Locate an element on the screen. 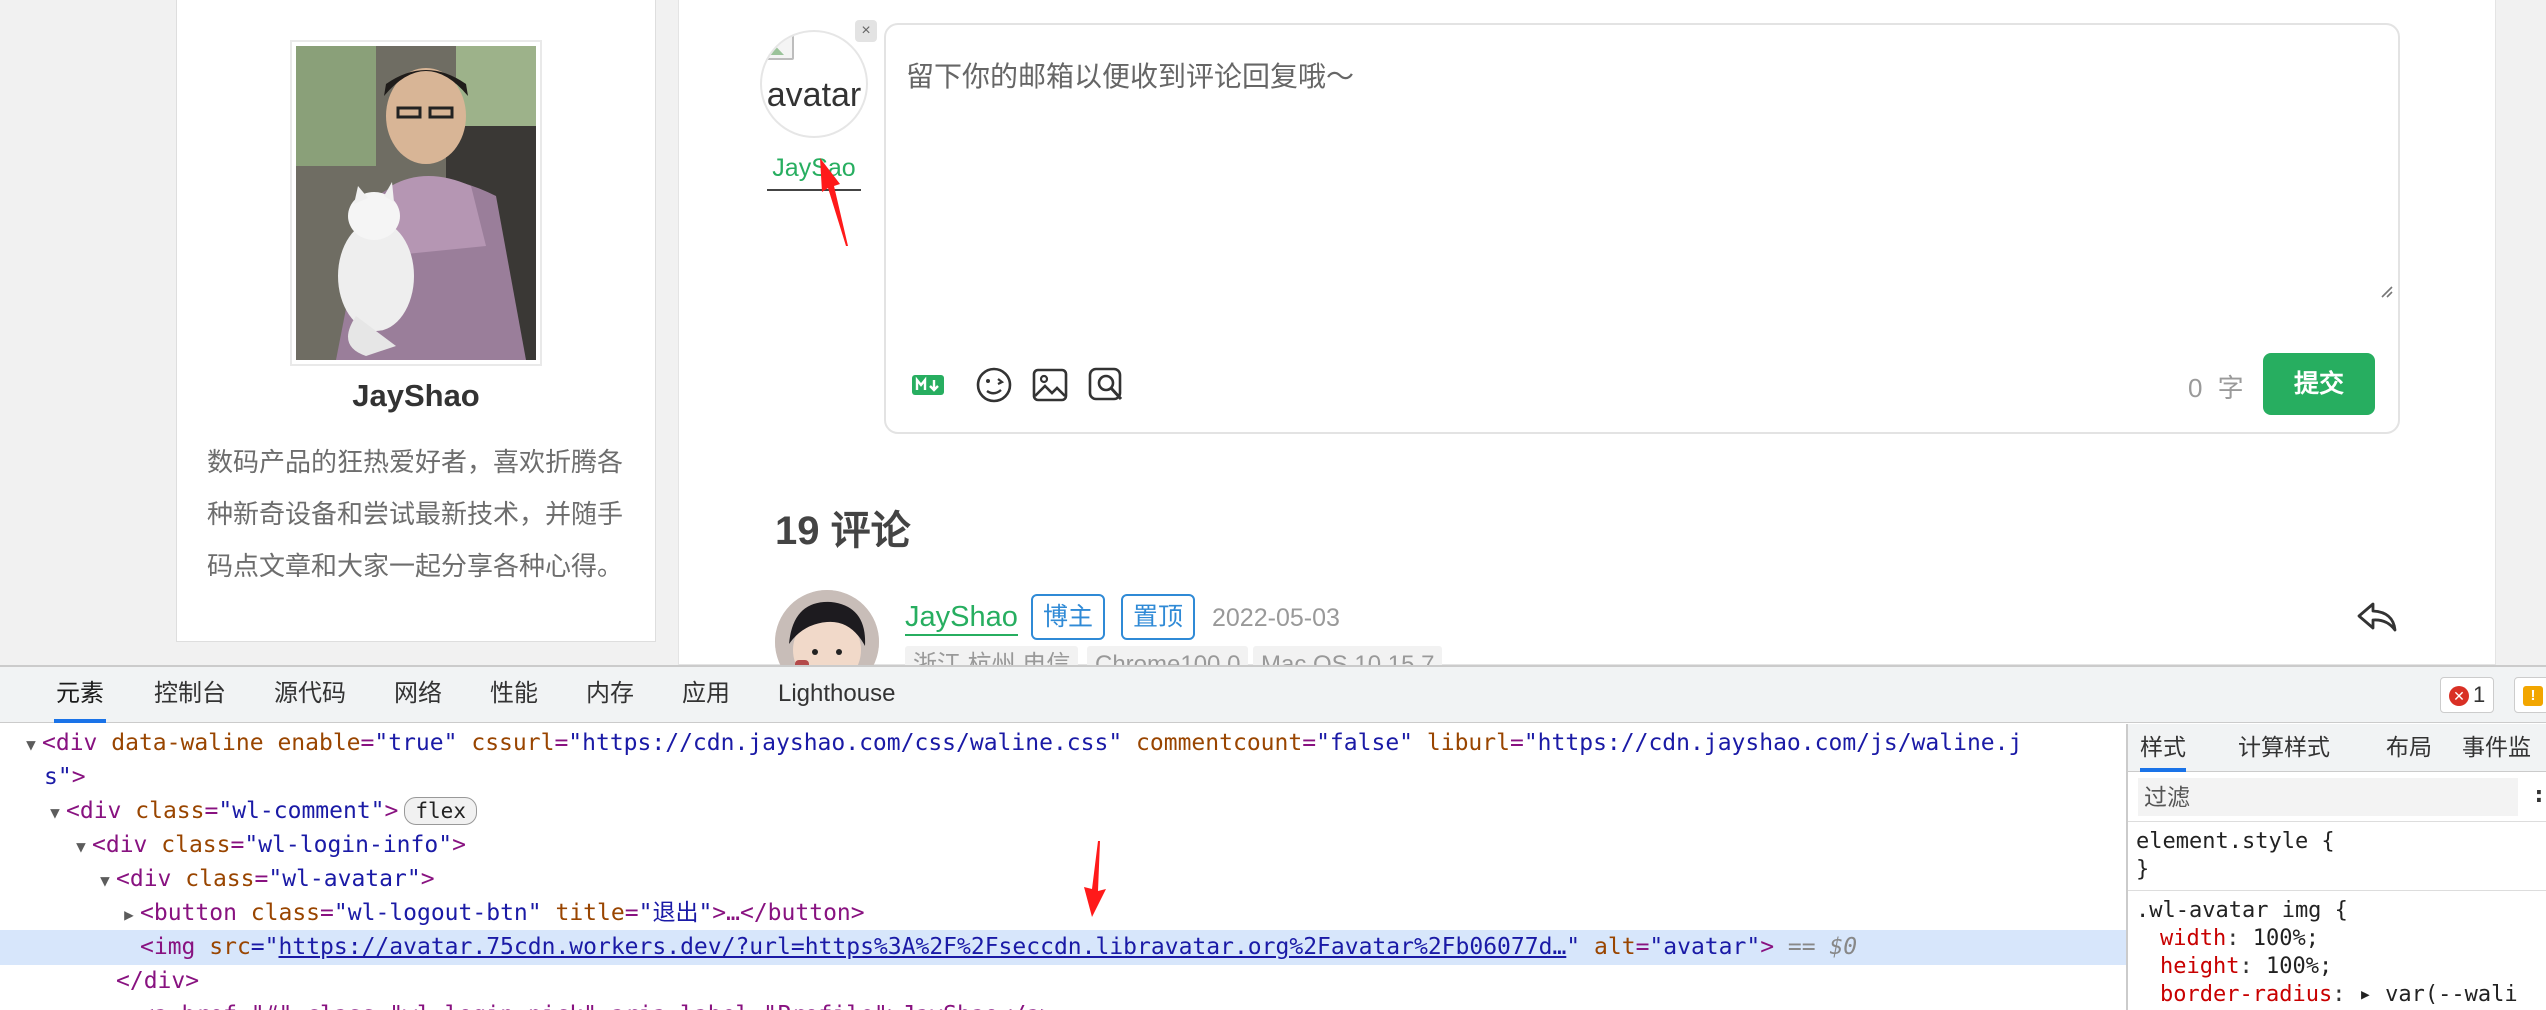  tab-application: 应用 is located at coordinates (706, 695).